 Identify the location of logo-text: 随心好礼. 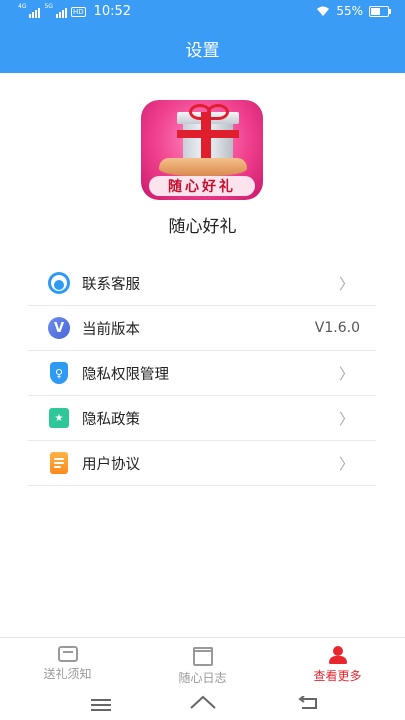
(202, 187).